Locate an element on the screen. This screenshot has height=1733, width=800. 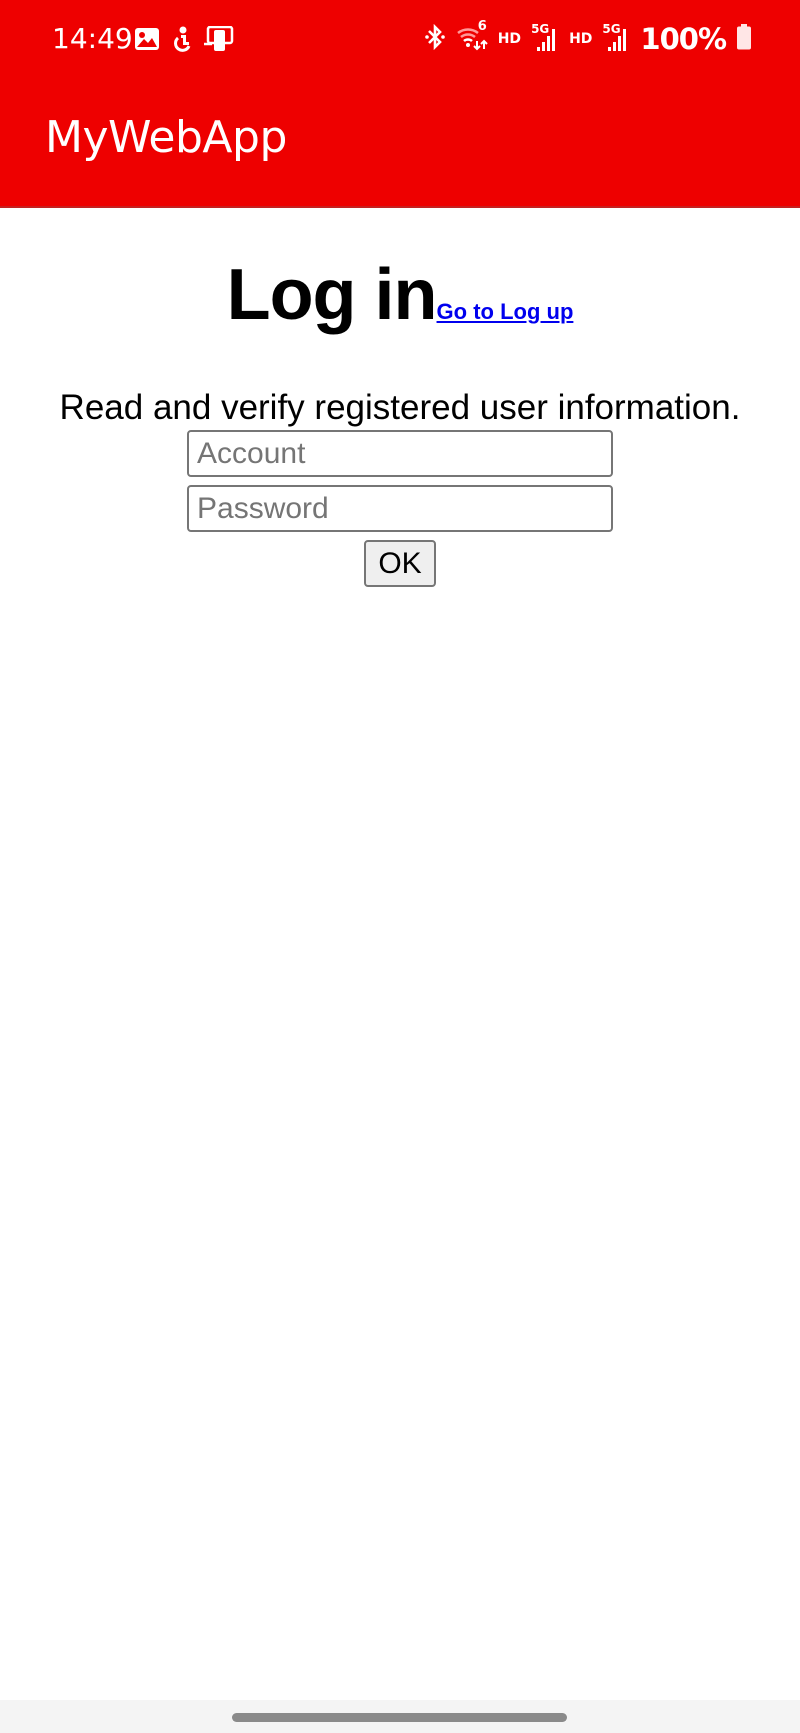
gallery-icon is located at coordinates (147, 41).